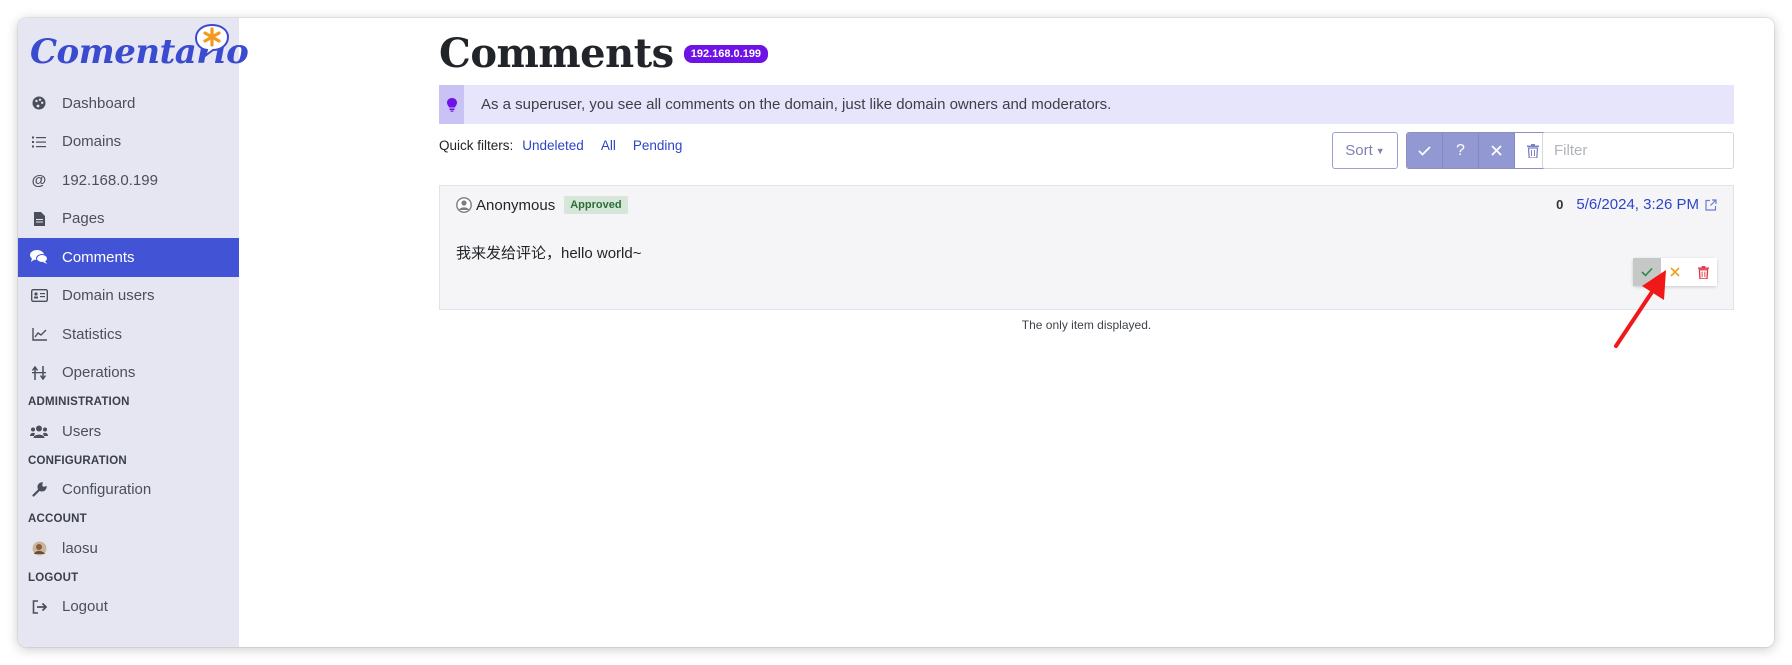 The width and height of the screenshot is (1792, 665). I want to click on sidebar-item-label: 192.168.0.199, so click(110, 180).